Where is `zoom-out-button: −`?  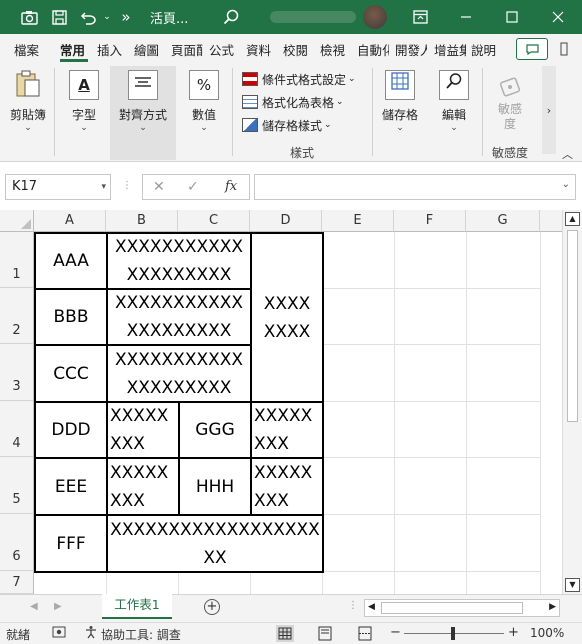 zoom-out-button: − is located at coordinates (395, 632).